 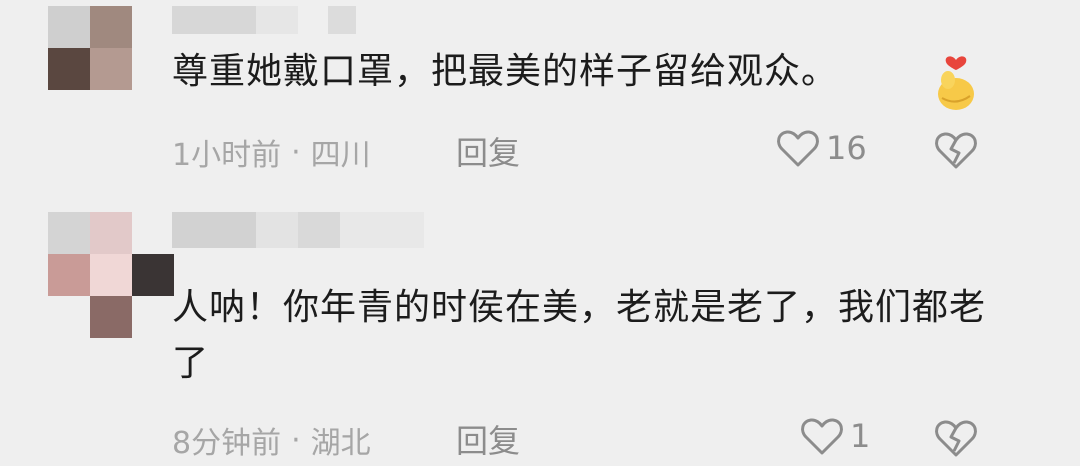 I want to click on finger-heart-emoji, so click(x=956, y=83).